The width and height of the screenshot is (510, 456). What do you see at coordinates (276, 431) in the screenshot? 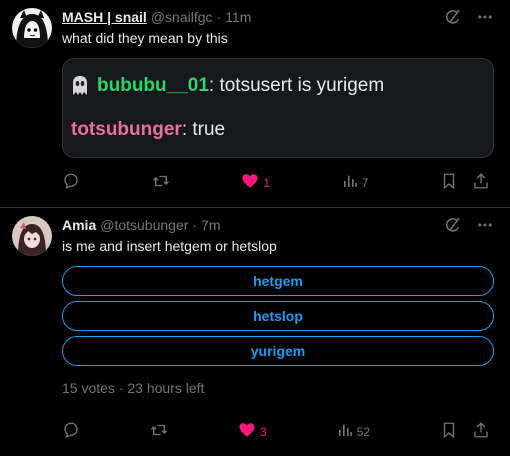
I see `tweet-actions: 3 52` at bounding box center [276, 431].